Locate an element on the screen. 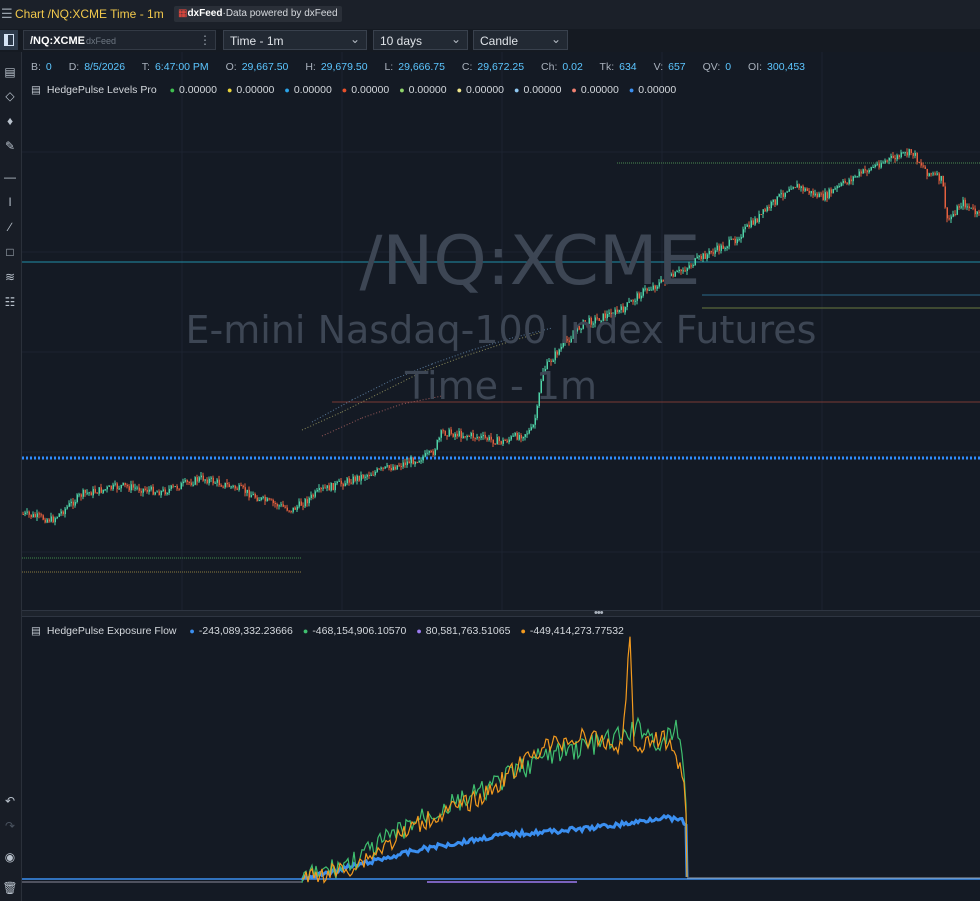 The width and height of the screenshot is (980, 901). indicator-icon: ▤ is located at coordinates (36, 90).